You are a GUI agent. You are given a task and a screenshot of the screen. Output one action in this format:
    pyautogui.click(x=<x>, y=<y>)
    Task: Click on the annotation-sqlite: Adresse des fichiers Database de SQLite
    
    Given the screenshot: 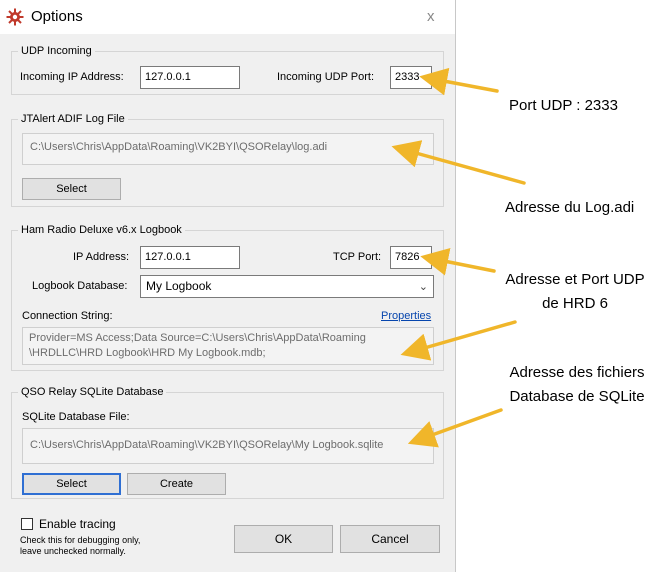 What is the action you would take?
    pyautogui.click(x=577, y=385)
    